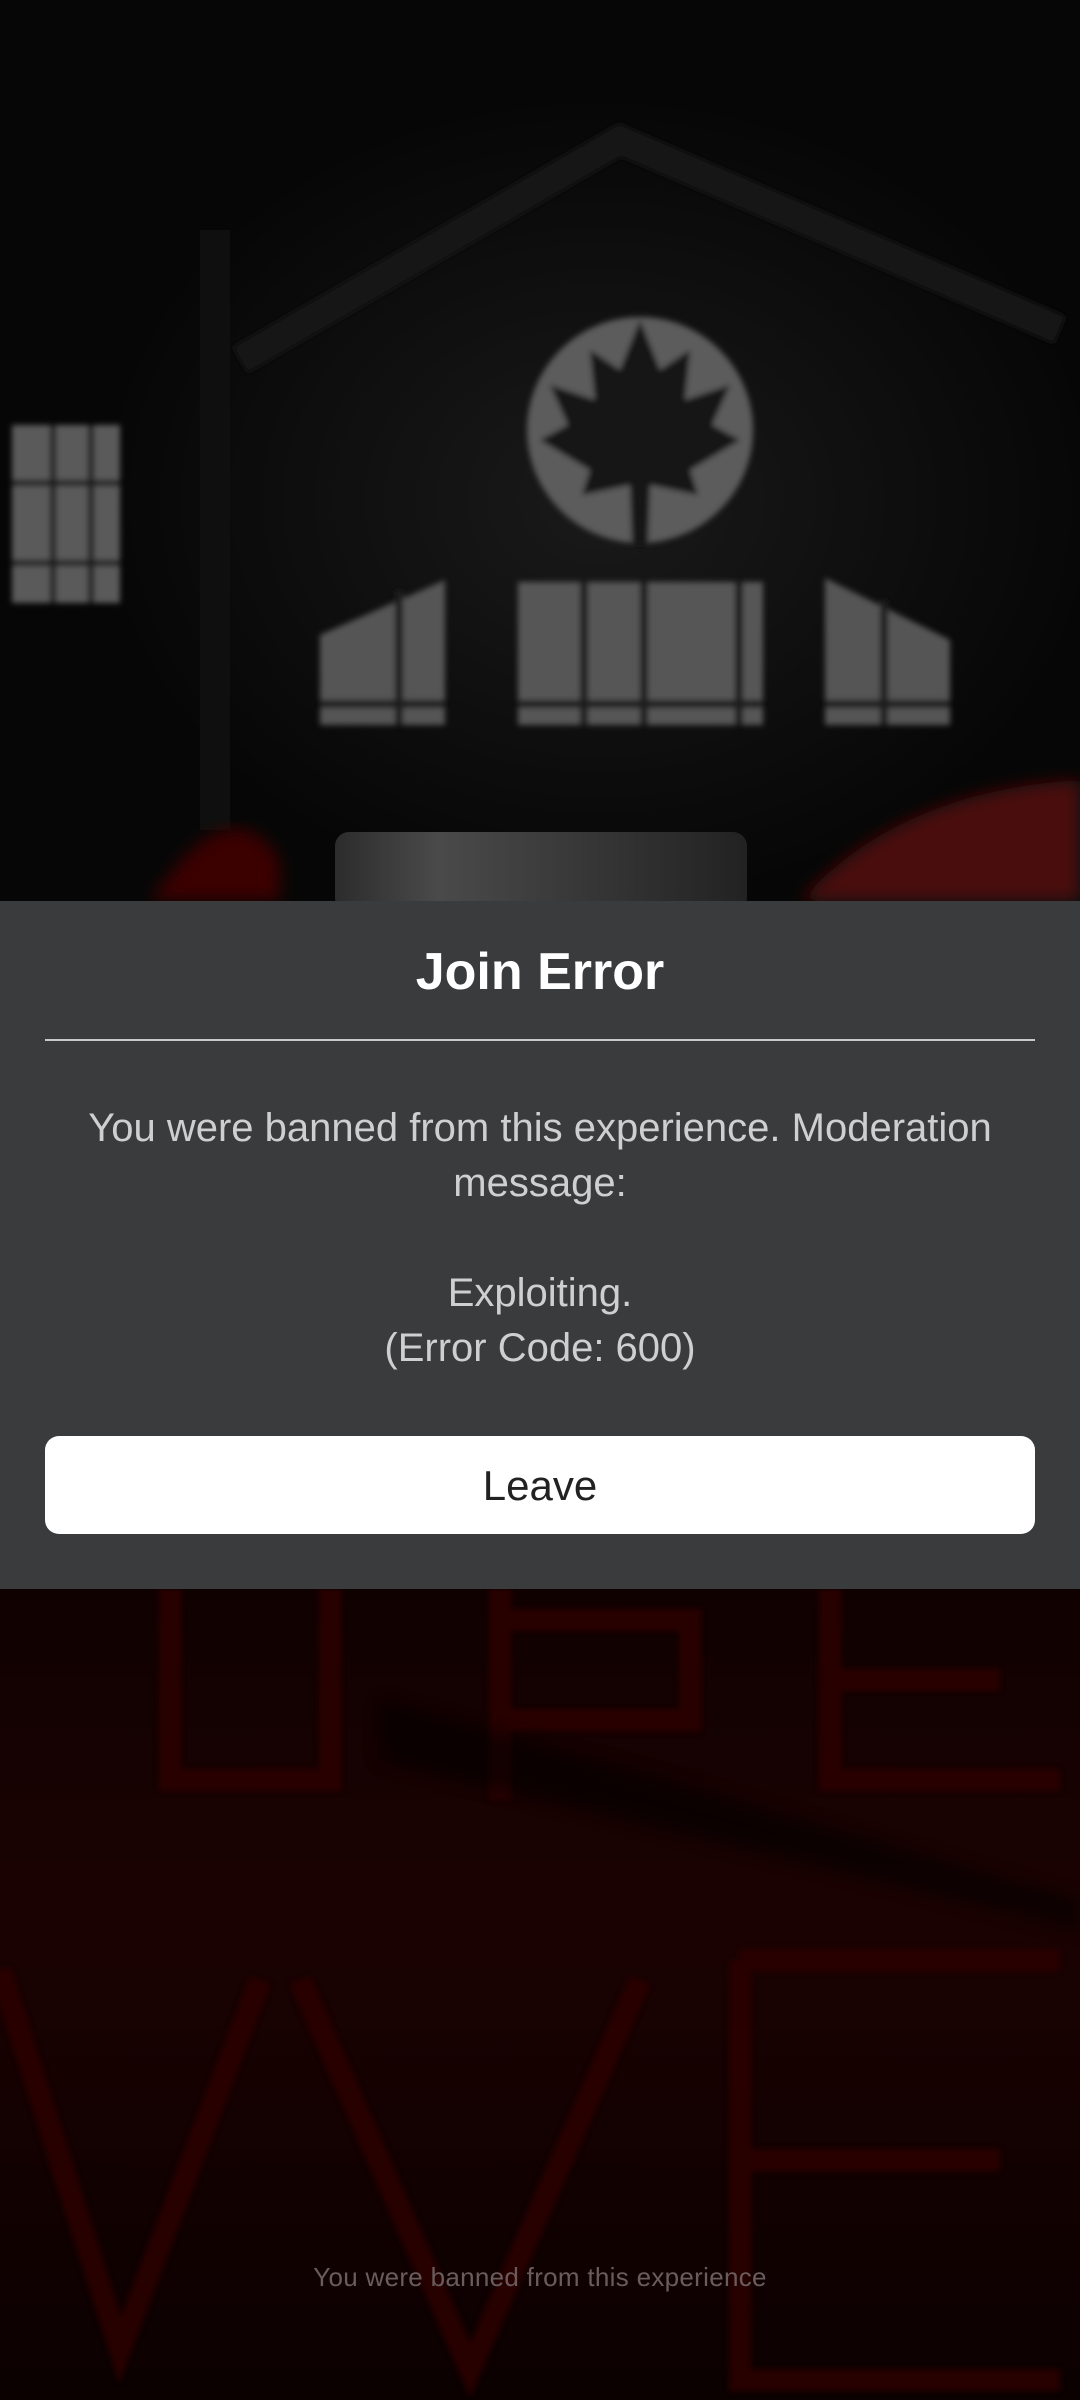 This screenshot has width=1080, height=2400. What do you see at coordinates (540, 2277) in the screenshot?
I see `background-caption: You were banned from this experience` at bounding box center [540, 2277].